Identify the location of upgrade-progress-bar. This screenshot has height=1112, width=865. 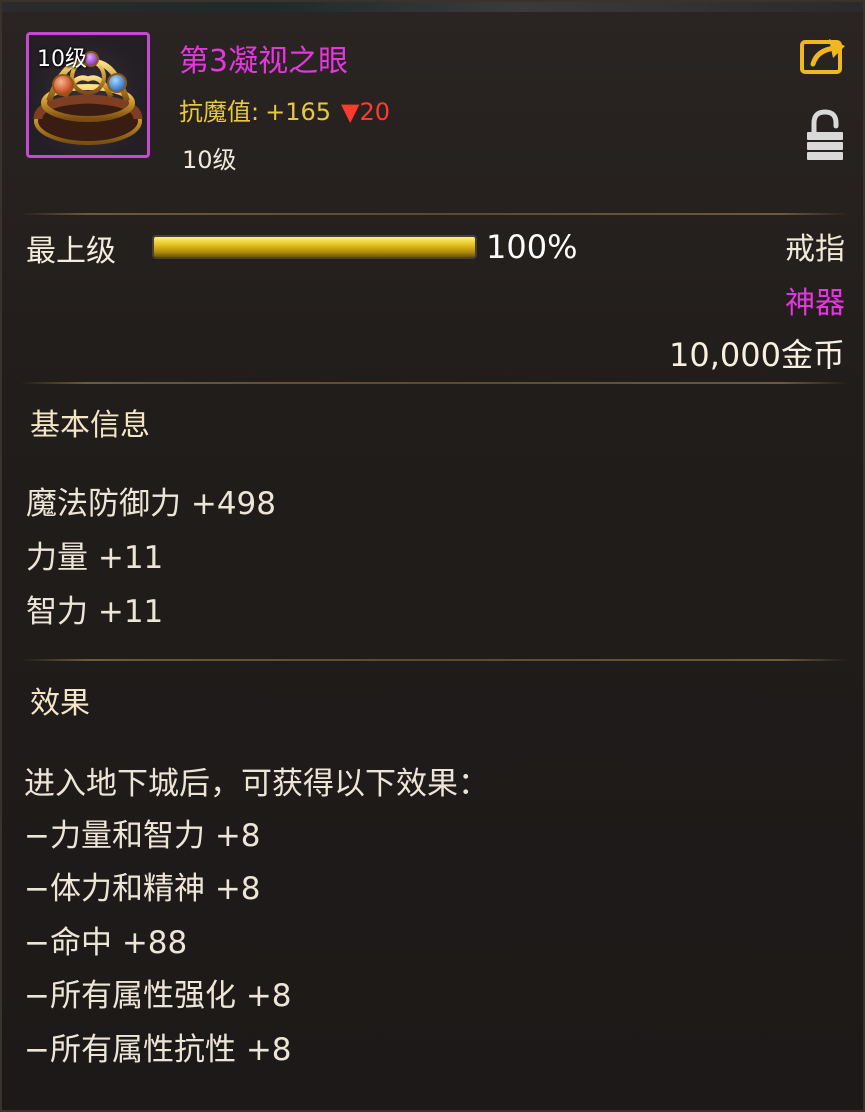
(314, 247).